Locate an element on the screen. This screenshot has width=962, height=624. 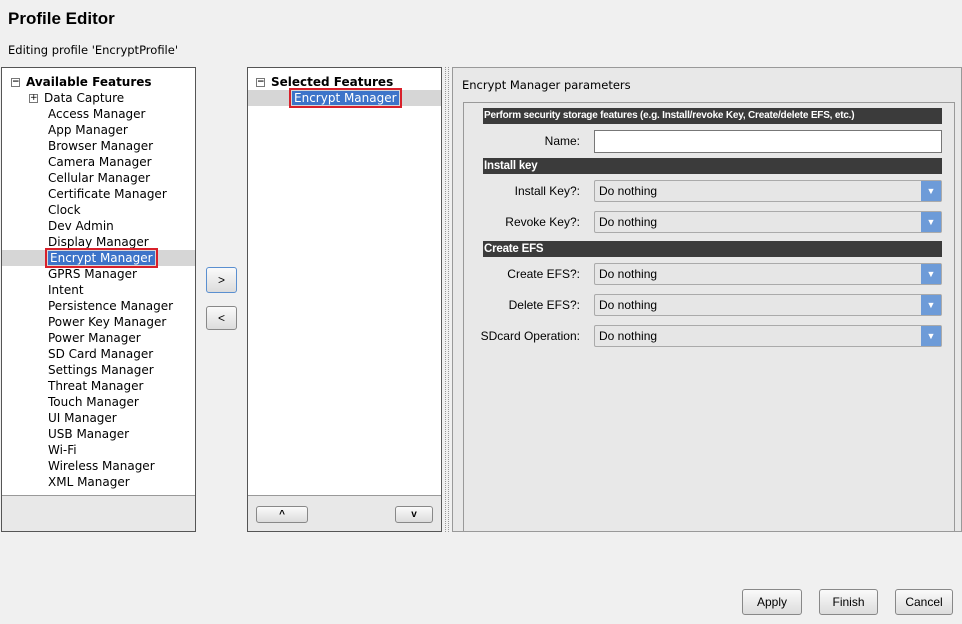
list-item-label: Wireless Manager is located at coordinates (101, 466).